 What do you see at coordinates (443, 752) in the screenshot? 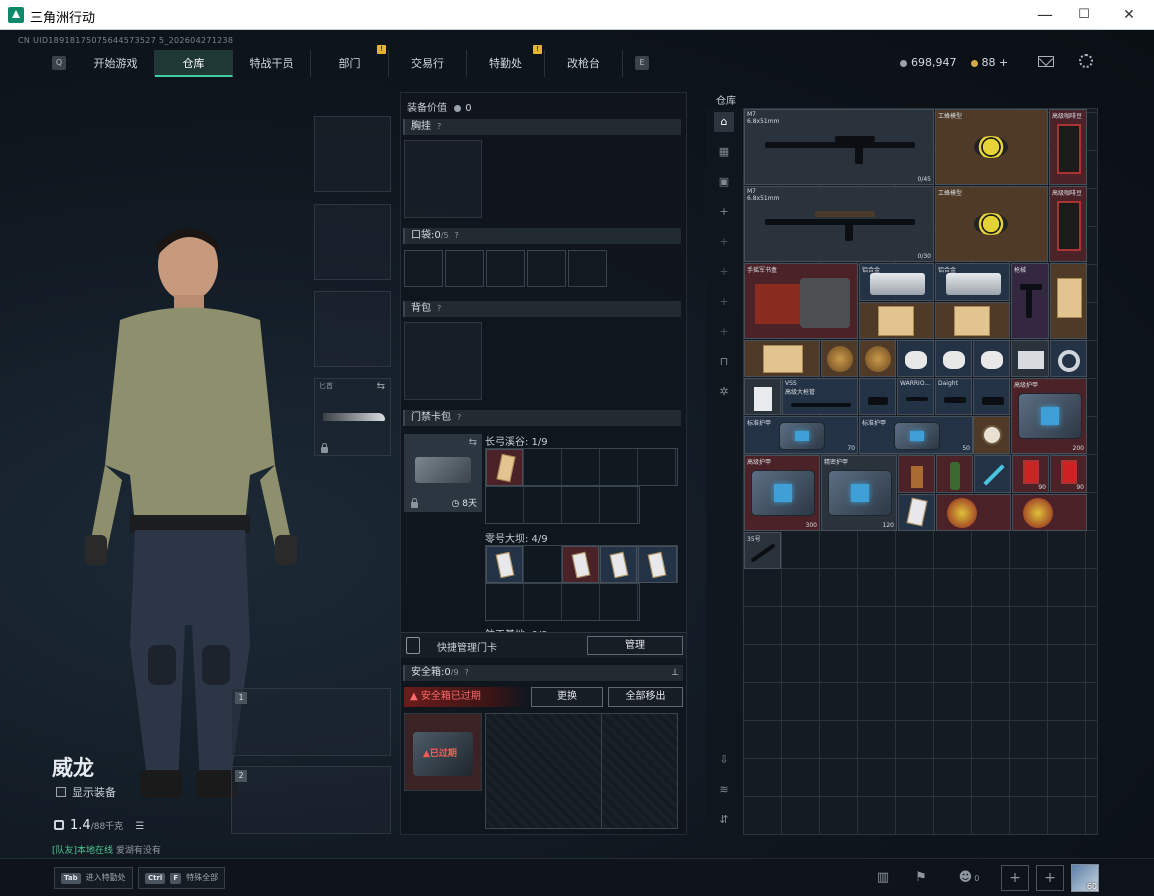
I see `safebox-slot: ▲已过期` at bounding box center [443, 752].